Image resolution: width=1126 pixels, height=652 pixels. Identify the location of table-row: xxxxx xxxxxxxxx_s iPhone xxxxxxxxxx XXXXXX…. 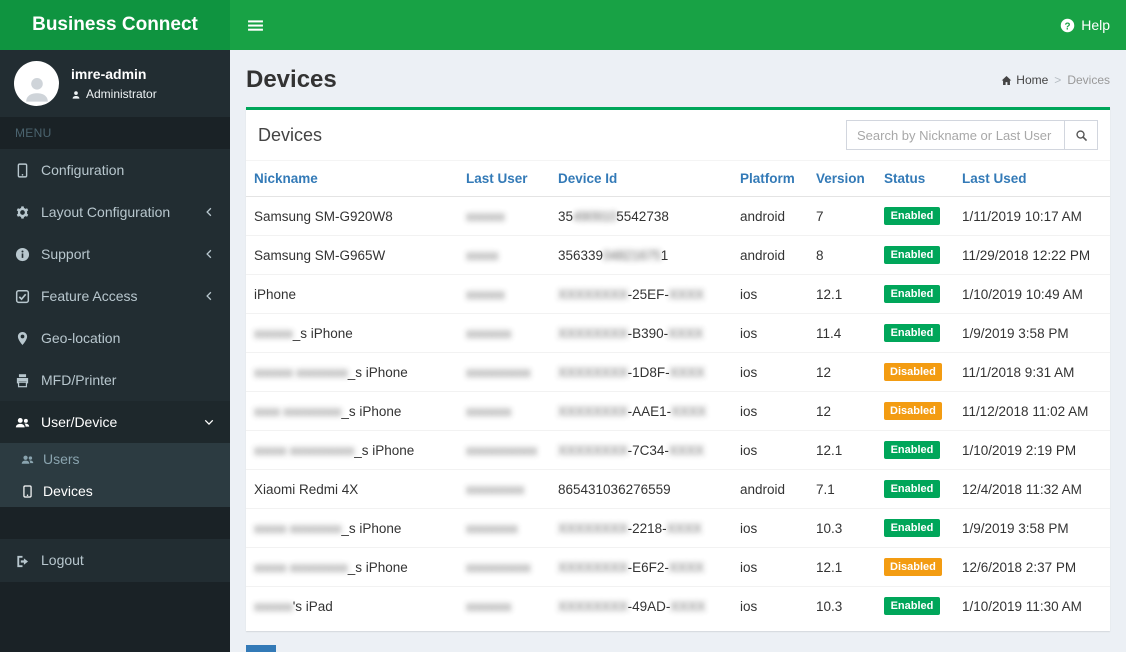
(678, 567).